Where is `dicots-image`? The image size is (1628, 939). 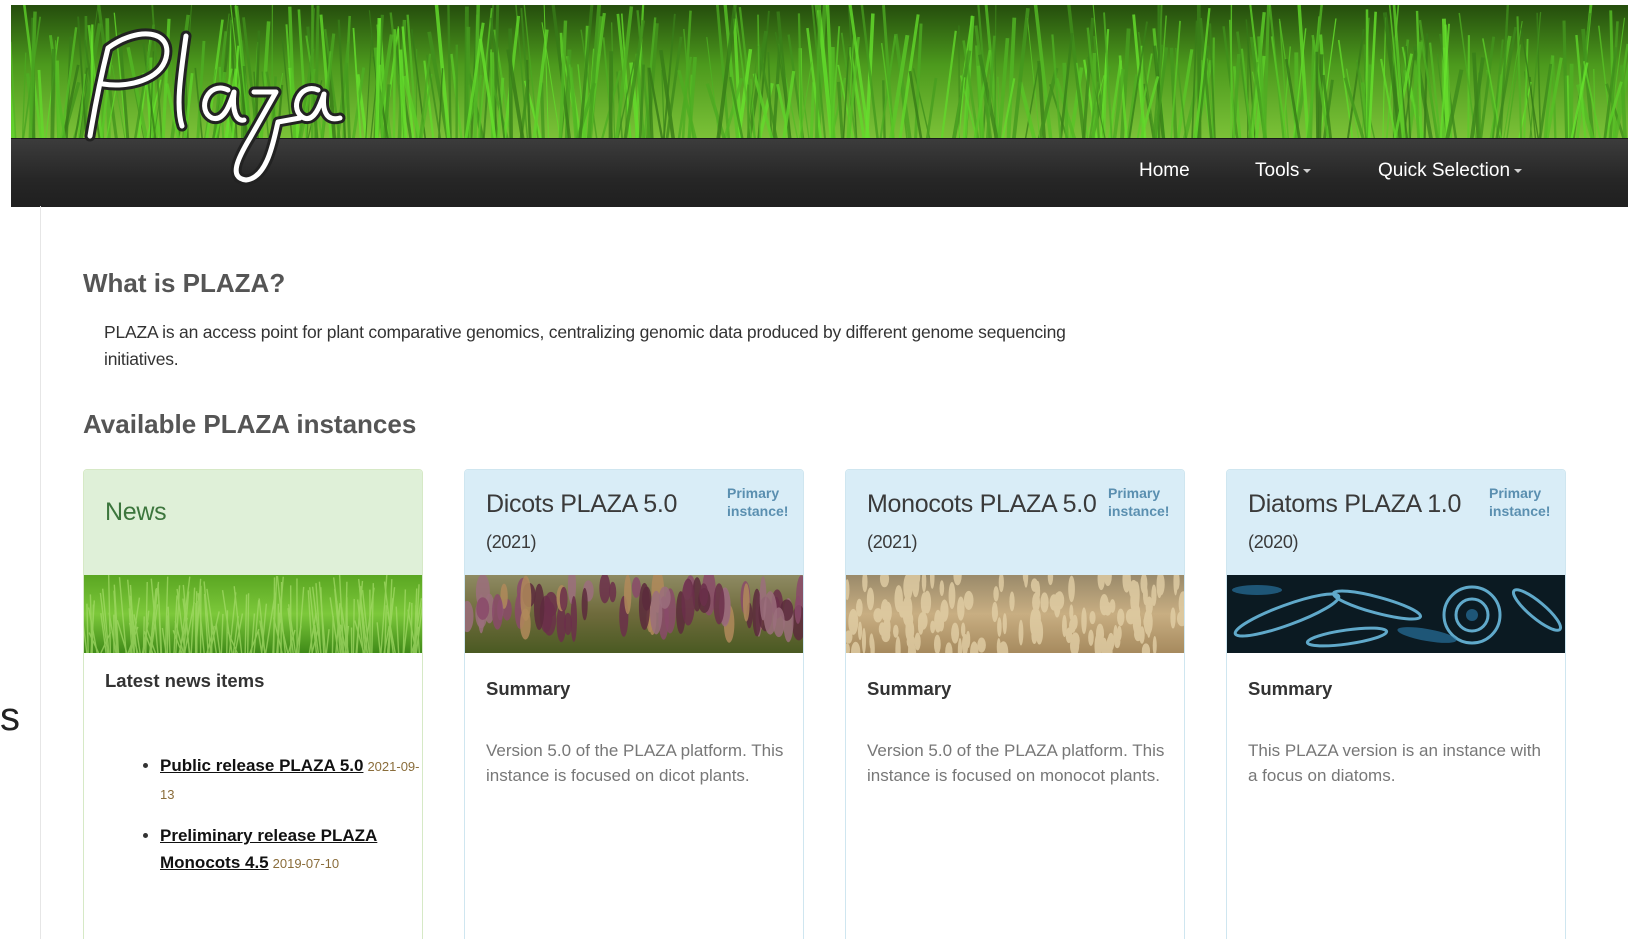 dicots-image is located at coordinates (634, 614).